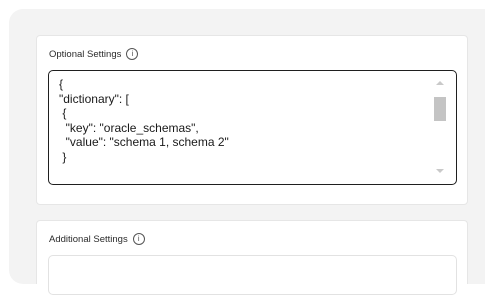 The width and height of the screenshot is (485, 295). Describe the element at coordinates (88, 239) in the screenshot. I see `additional-settings-label: Additional Settings` at that location.